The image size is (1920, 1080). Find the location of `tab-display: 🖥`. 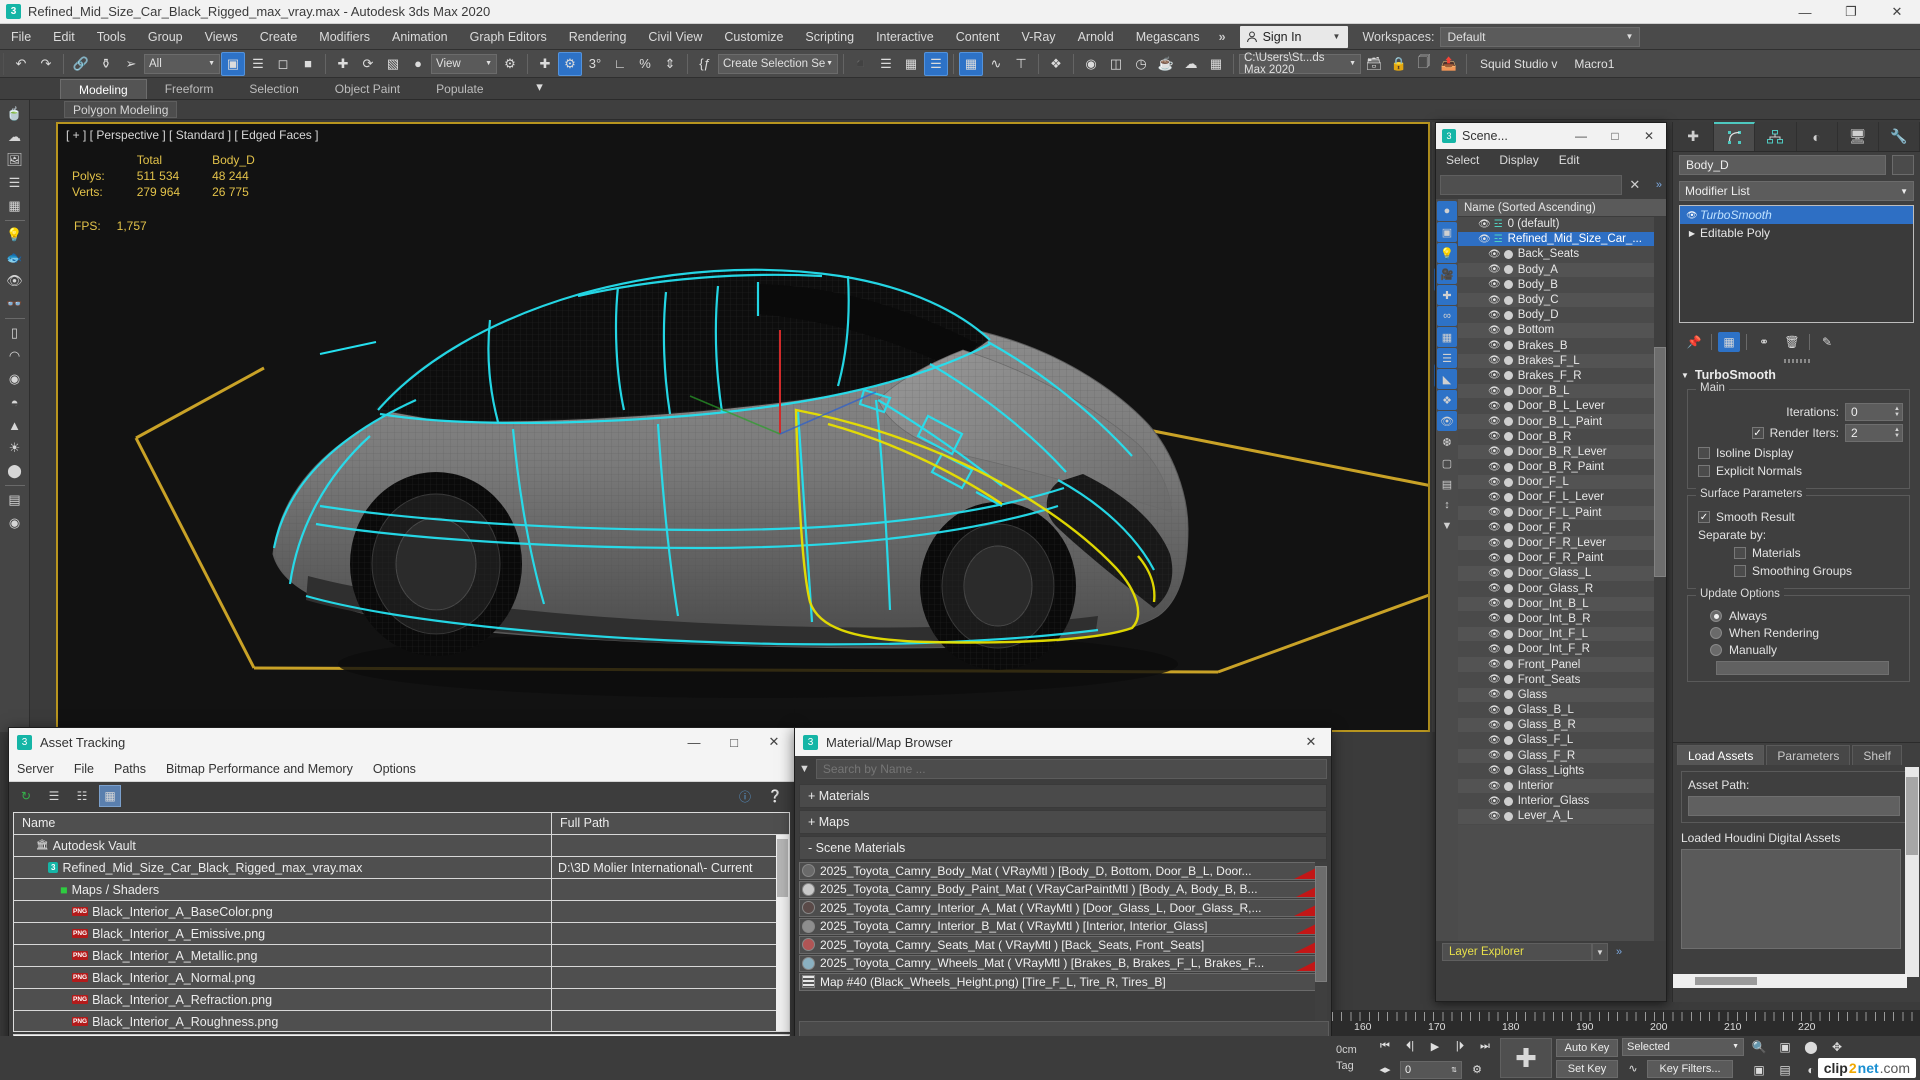

tab-display: 🖥 is located at coordinates (1858, 136).